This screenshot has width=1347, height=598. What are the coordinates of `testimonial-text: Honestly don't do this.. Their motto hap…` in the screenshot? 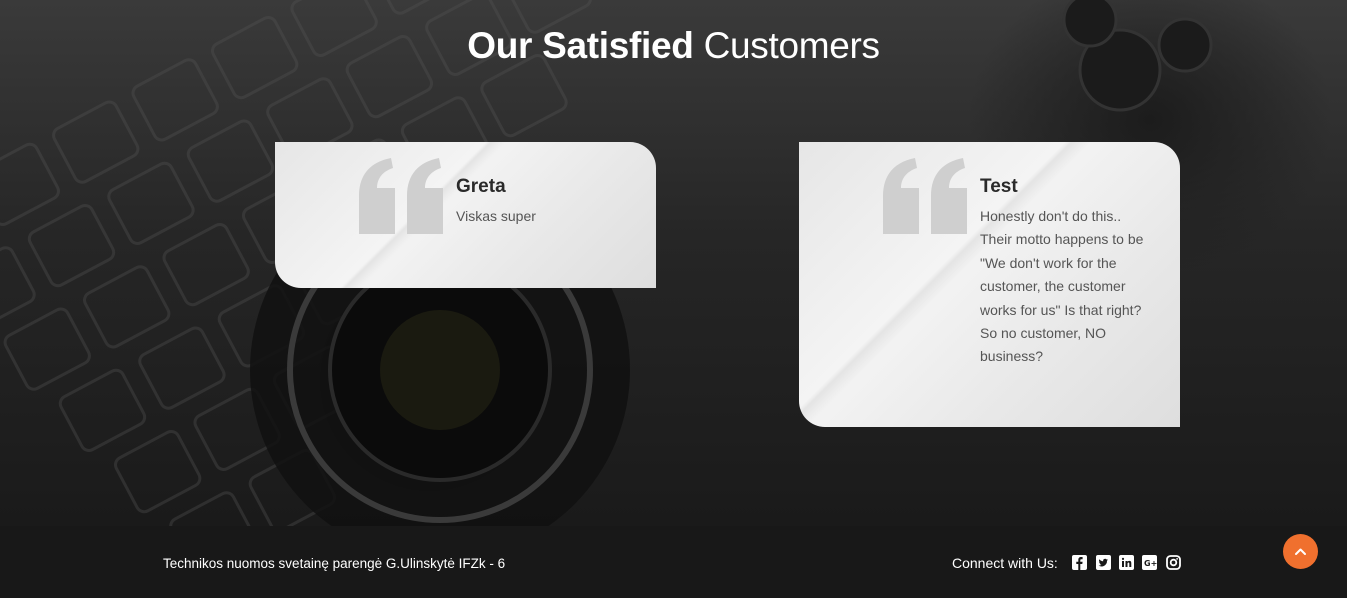 It's located at (1062, 286).